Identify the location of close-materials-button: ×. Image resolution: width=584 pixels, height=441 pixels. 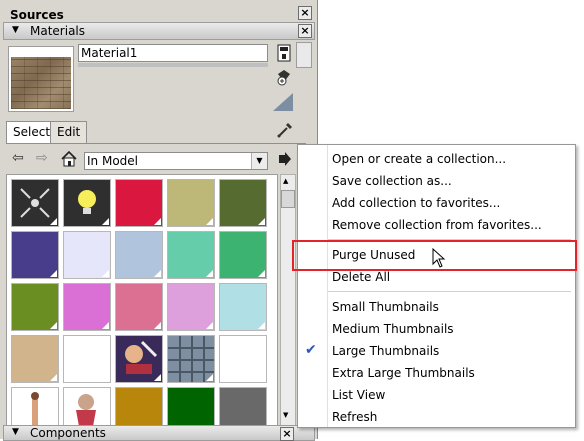
(305, 31).